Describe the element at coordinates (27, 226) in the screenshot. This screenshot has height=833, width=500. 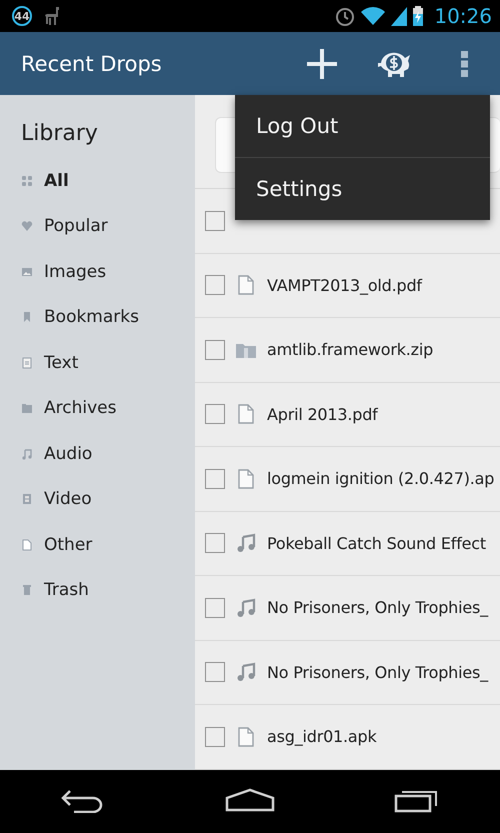
I see `heart-icon` at that location.